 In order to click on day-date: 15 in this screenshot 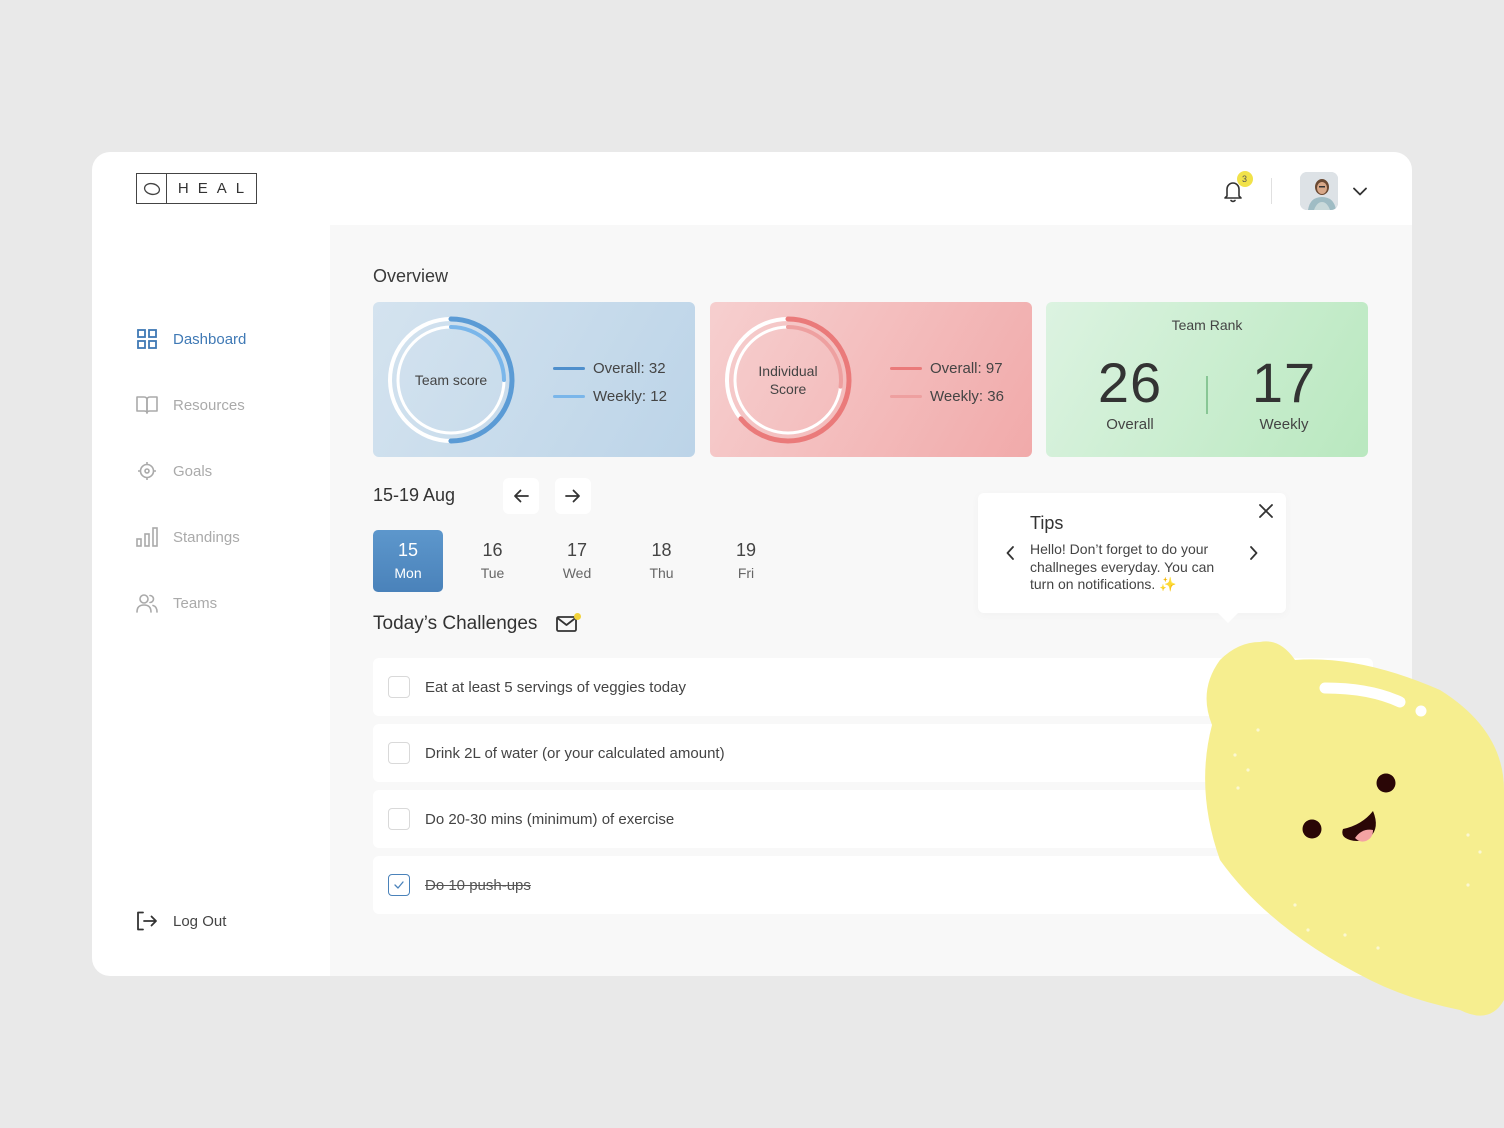, I will do `click(408, 550)`.